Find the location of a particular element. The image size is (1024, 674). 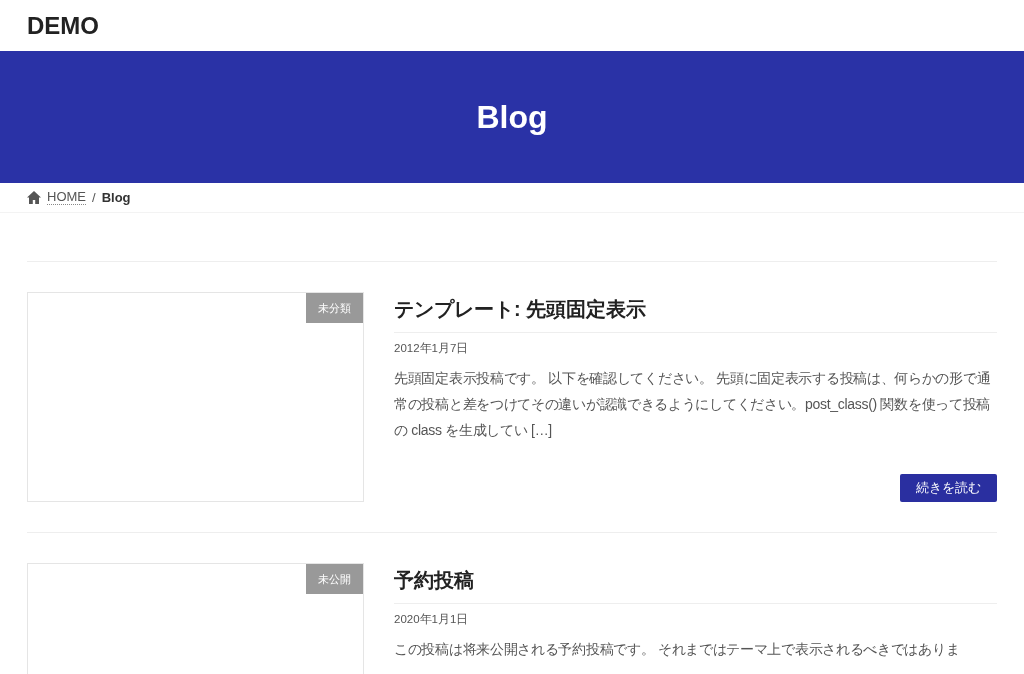

post-date: 2012年1月7日 is located at coordinates (432, 348).